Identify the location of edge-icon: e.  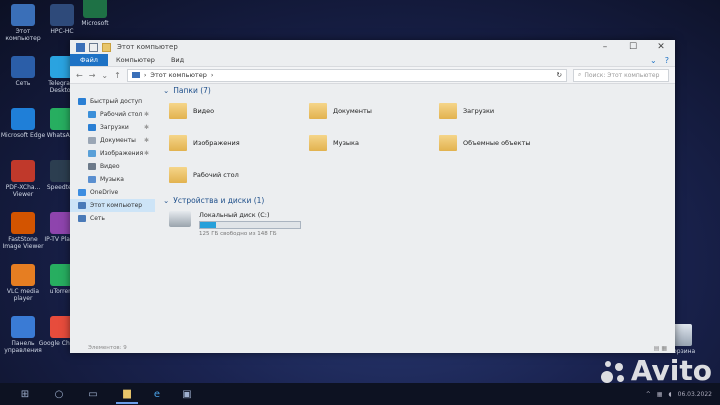
(157, 394).